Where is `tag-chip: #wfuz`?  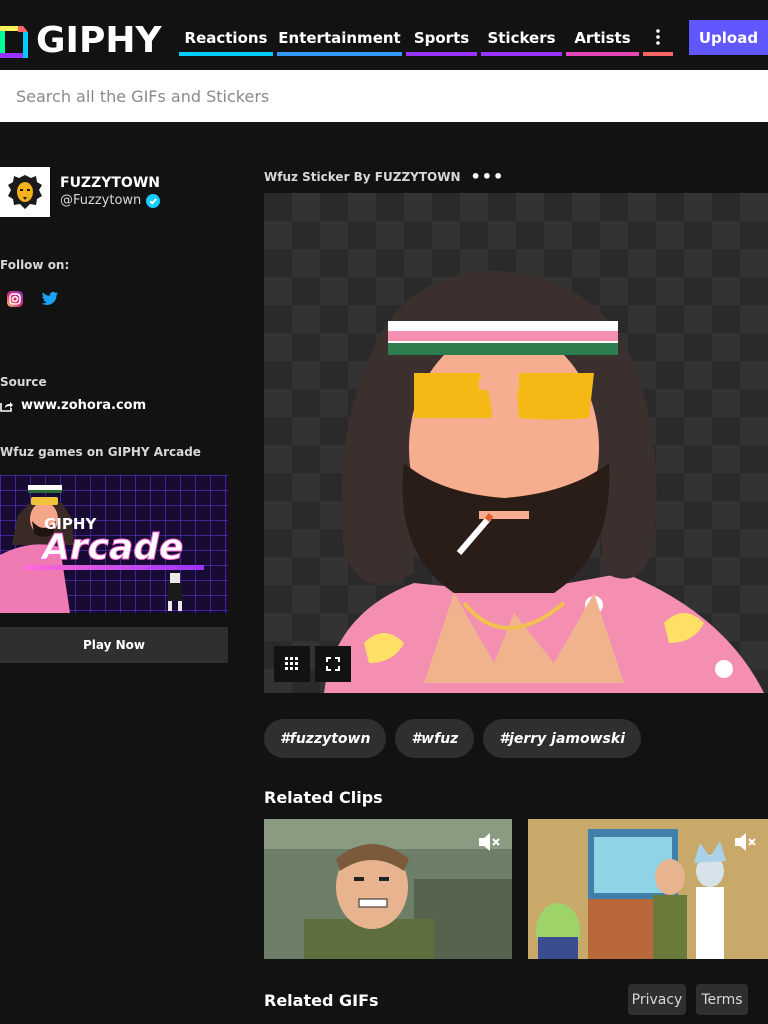
tag-chip: #wfuz is located at coordinates (435, 738).